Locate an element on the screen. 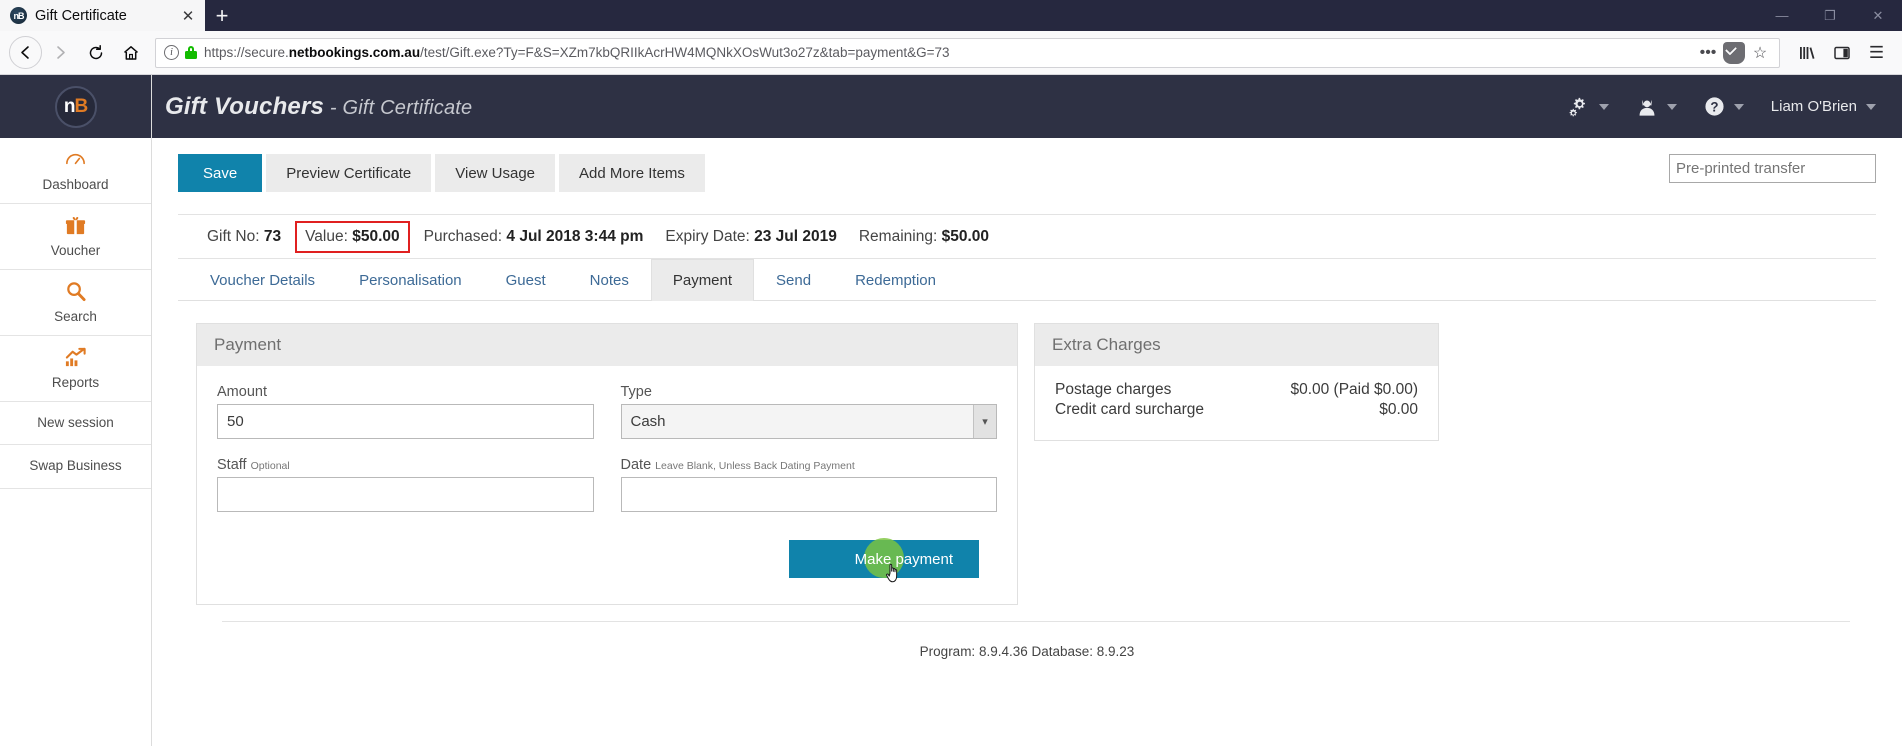  page-actions-icon: ••• is located at coordinates (1708, 53).